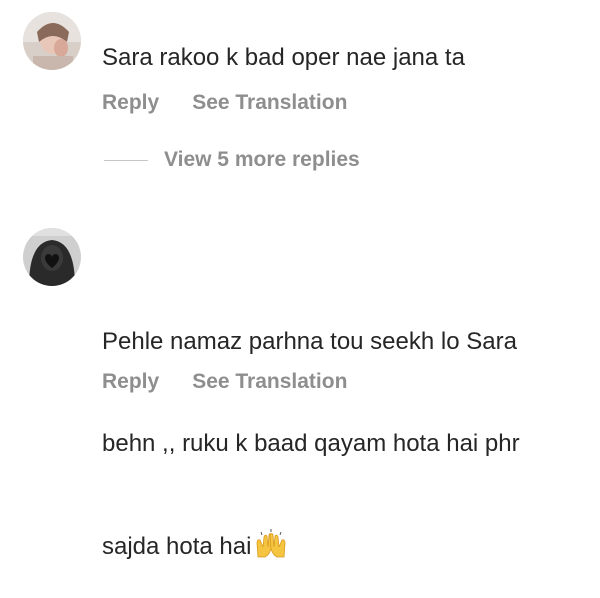  I want to click on user-avatar-photo-icon, so click(52, 41).